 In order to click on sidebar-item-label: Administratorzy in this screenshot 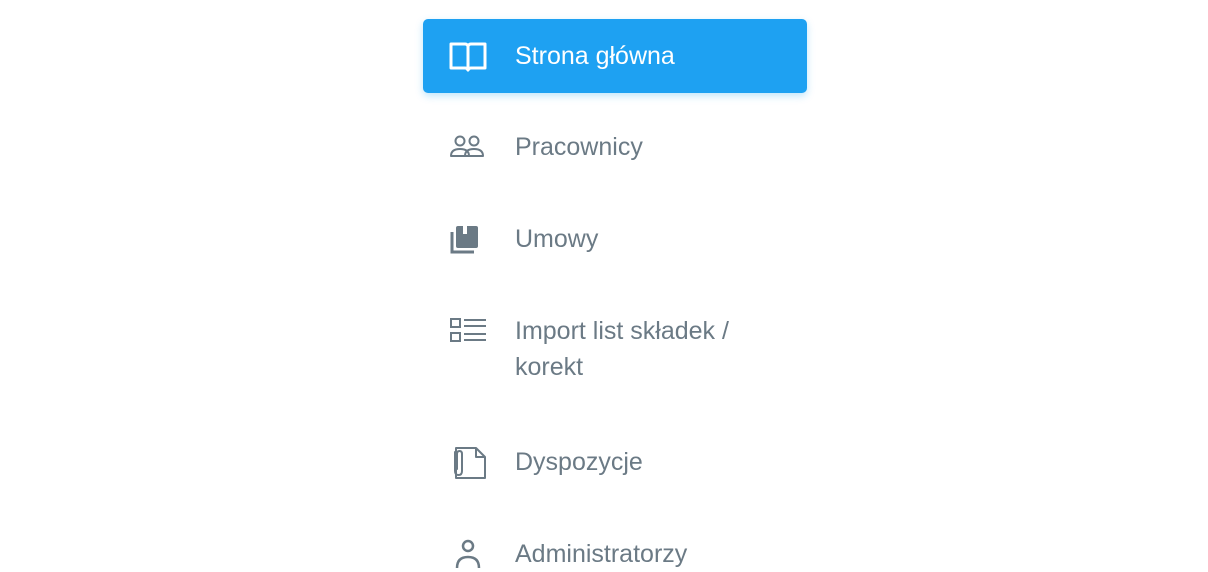, I will do `click(601, 554)`.